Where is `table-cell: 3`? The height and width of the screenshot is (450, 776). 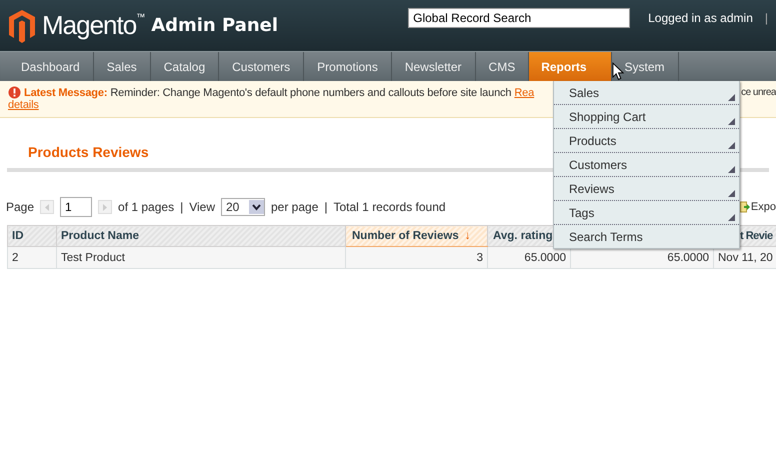
table-cell: 3 is located at coordinates (417, 257).